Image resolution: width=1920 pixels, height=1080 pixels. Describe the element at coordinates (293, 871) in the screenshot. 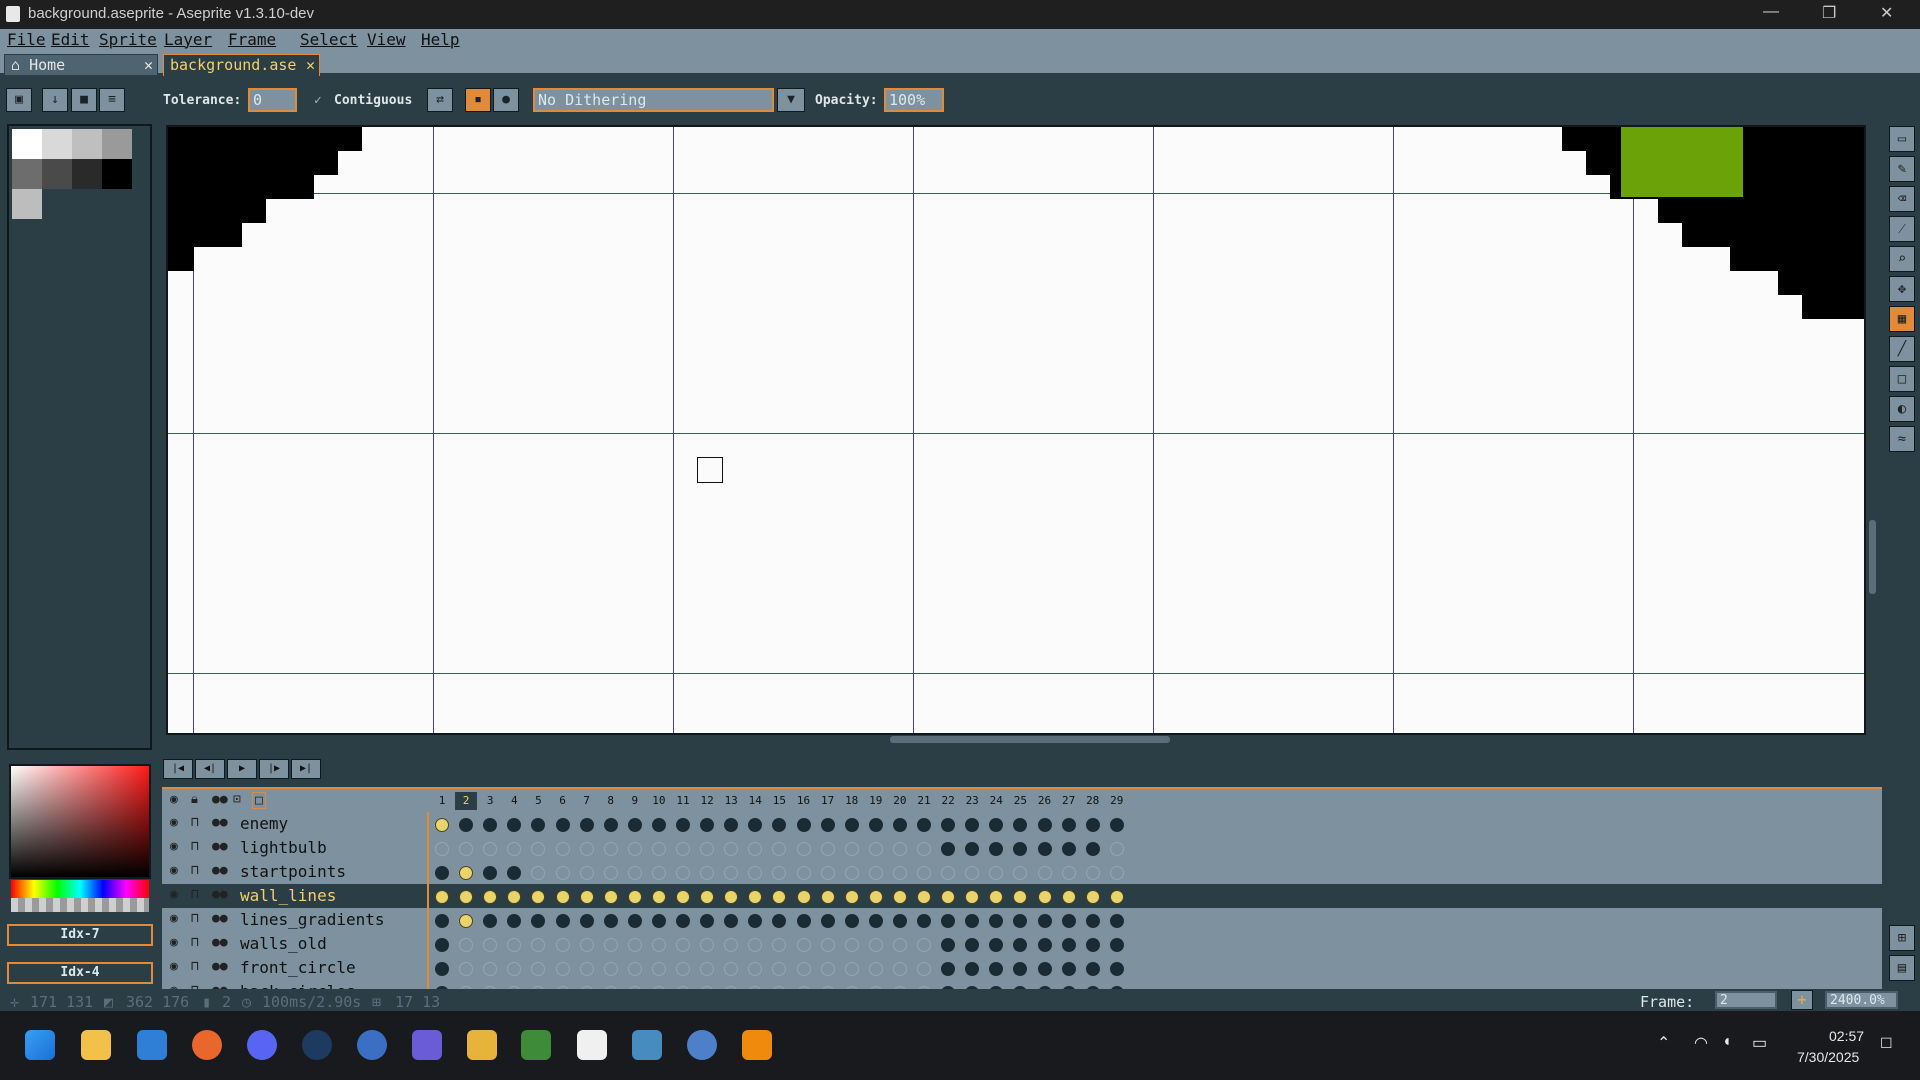

I see `layer-name: startpoints` at that location.